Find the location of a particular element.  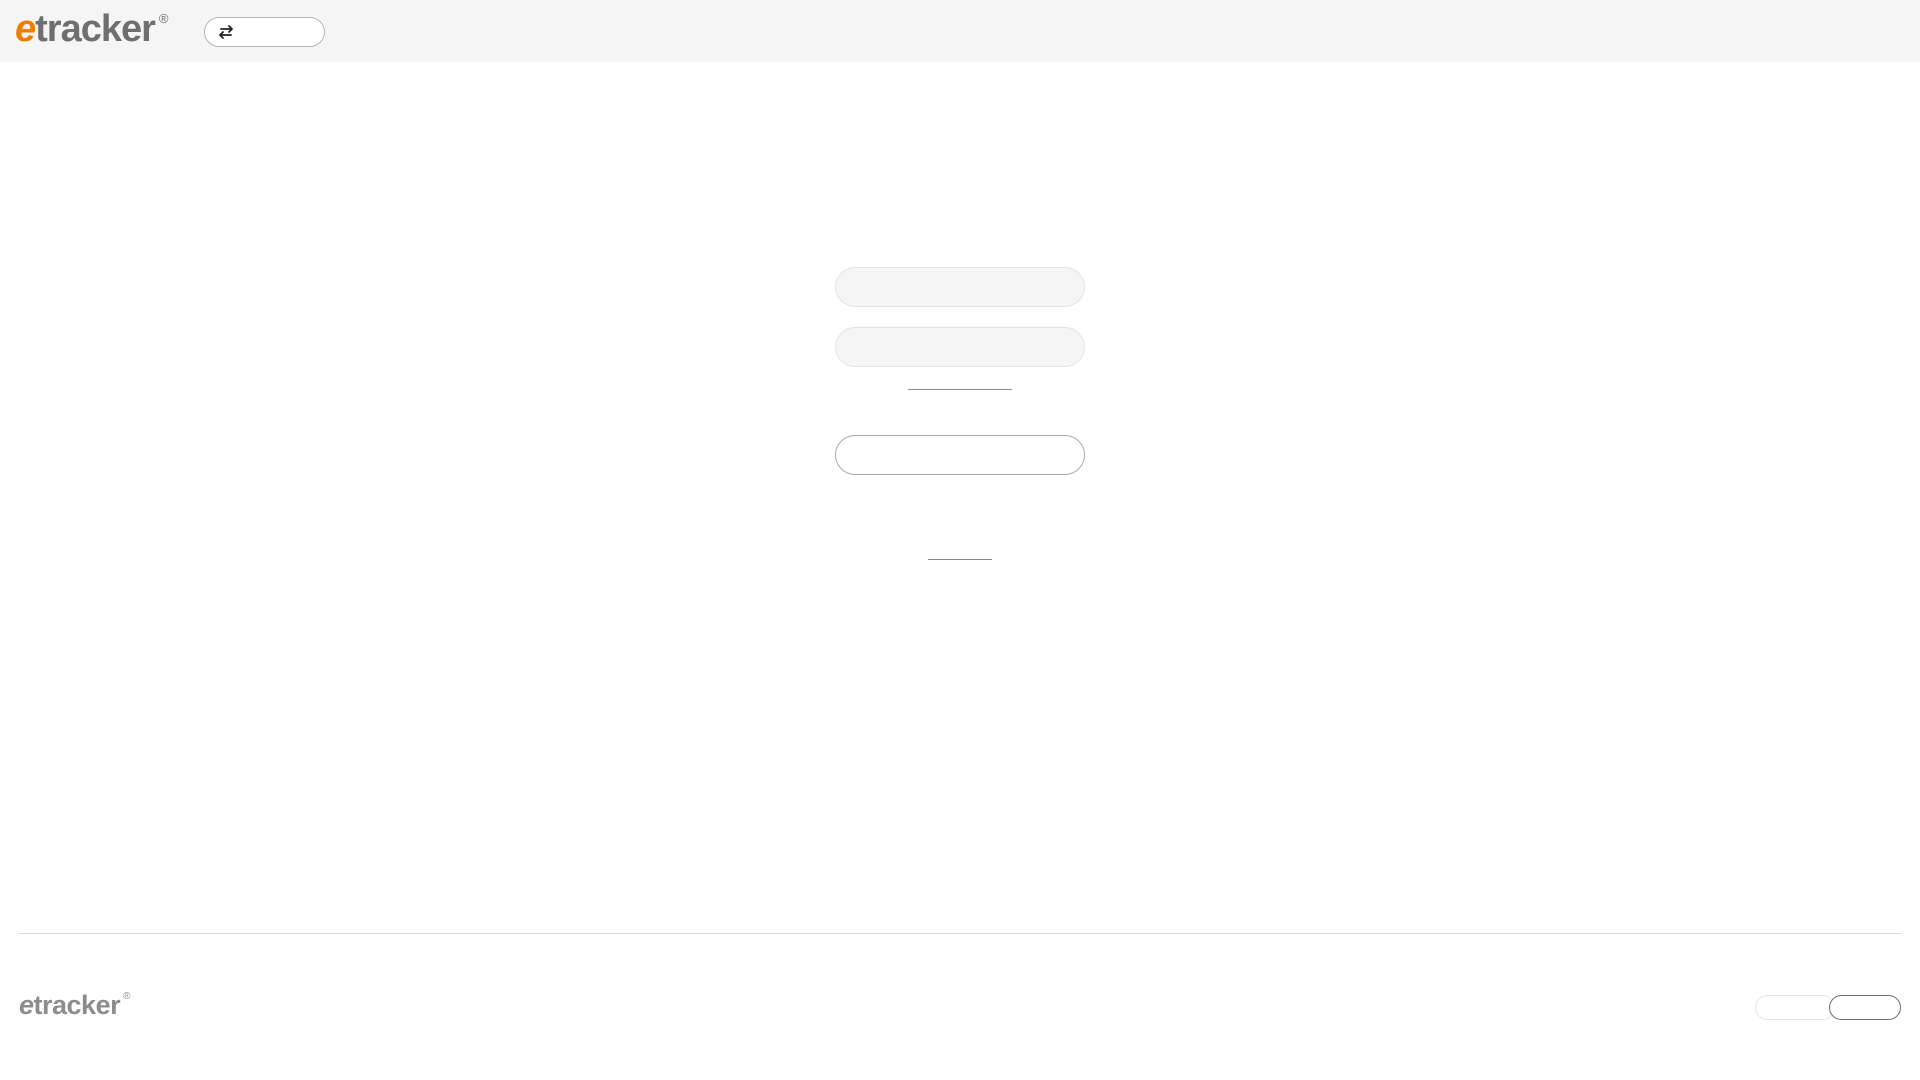

logo-registered-mark: ® is located at coordinates (163, 18).